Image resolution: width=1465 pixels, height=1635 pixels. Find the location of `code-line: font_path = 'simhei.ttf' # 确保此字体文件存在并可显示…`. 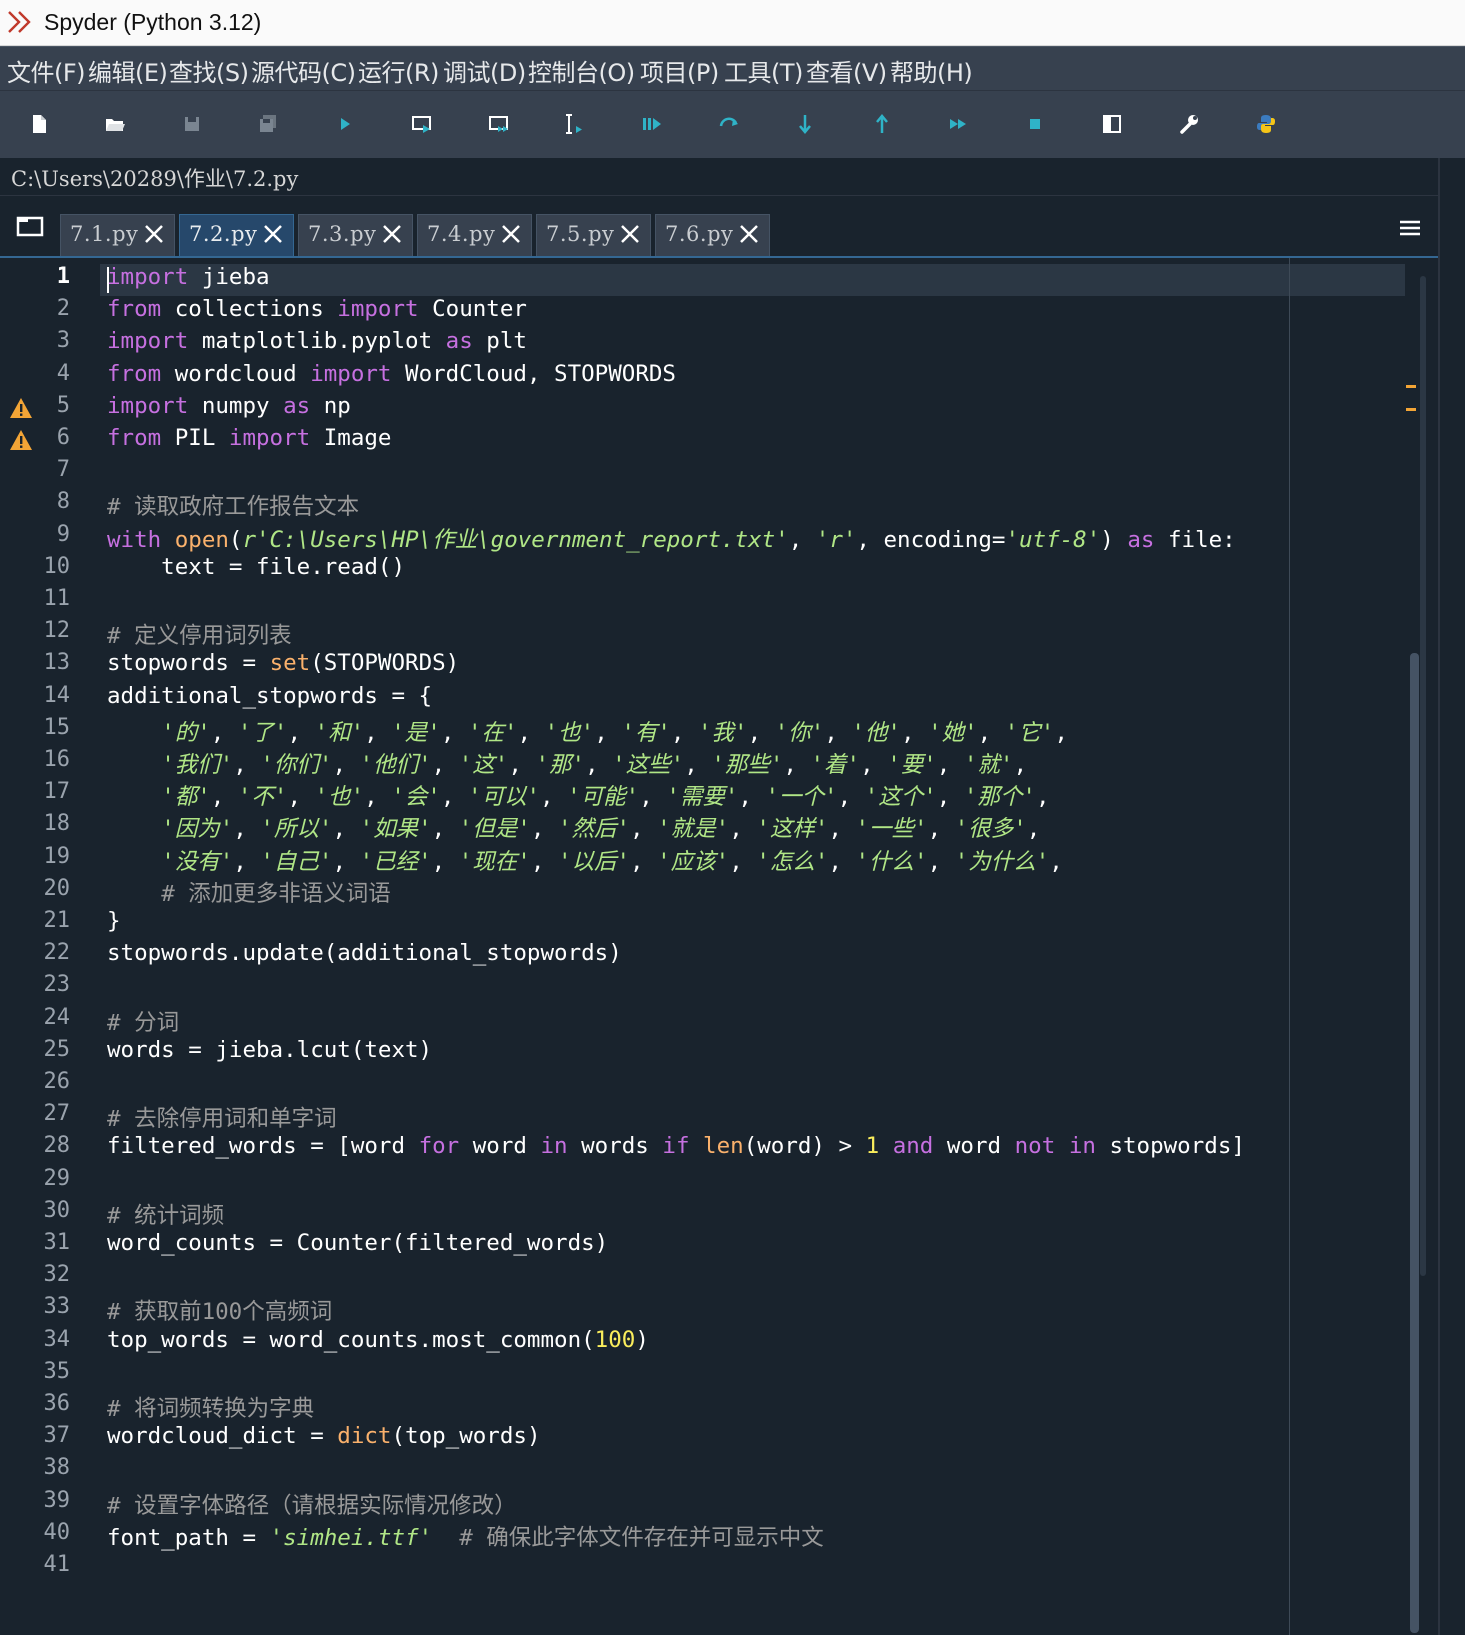

code-line: font_path = 'simhei.ttf' # 确保此字体文件存在并可显示… is located at coordinates (465, 1536).